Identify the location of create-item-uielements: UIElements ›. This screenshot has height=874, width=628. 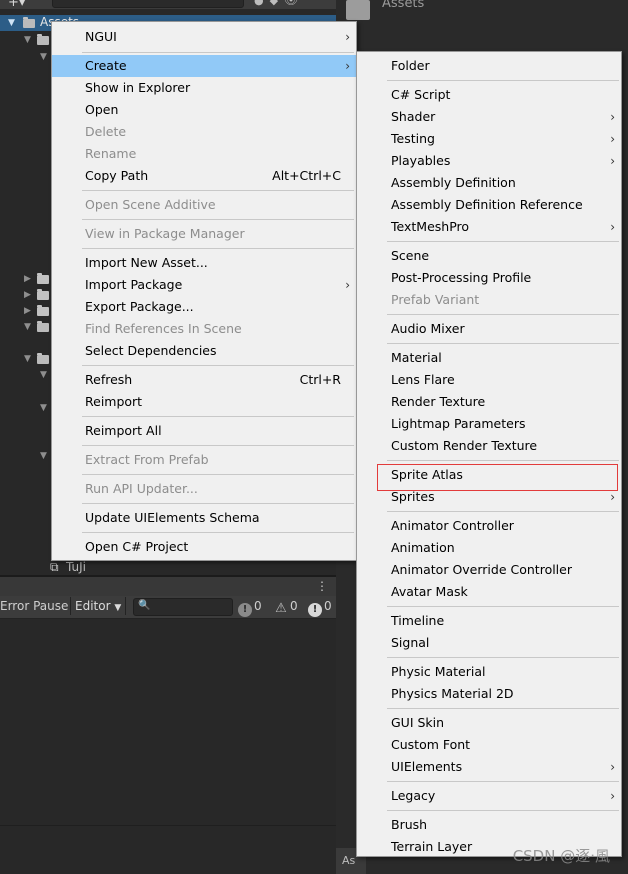
(489, 767).